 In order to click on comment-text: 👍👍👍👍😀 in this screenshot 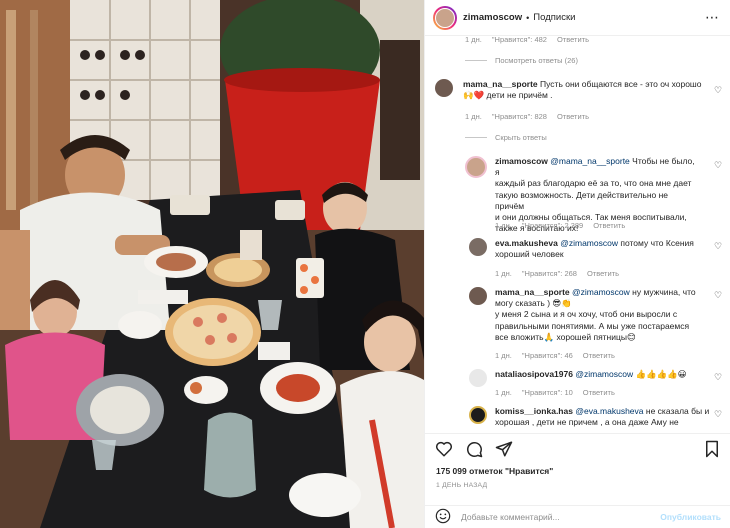, I will do `click(661, 374)`.